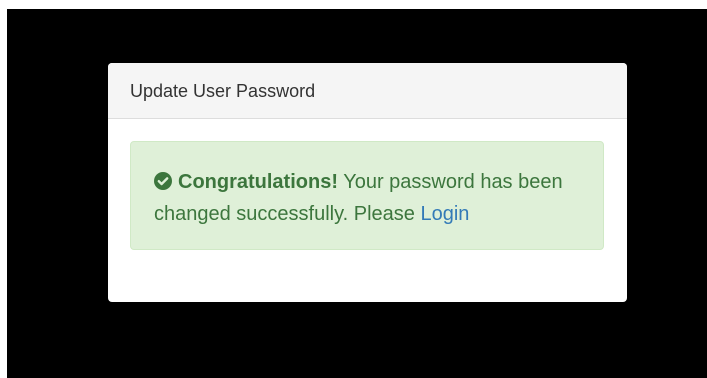 The width and height of the screenshot is (707, 378). What do you see at coordinates (258, 182) in the screenshot?
I see `alert-strong-text: Congratulations!` at bounding box center [258, 182].